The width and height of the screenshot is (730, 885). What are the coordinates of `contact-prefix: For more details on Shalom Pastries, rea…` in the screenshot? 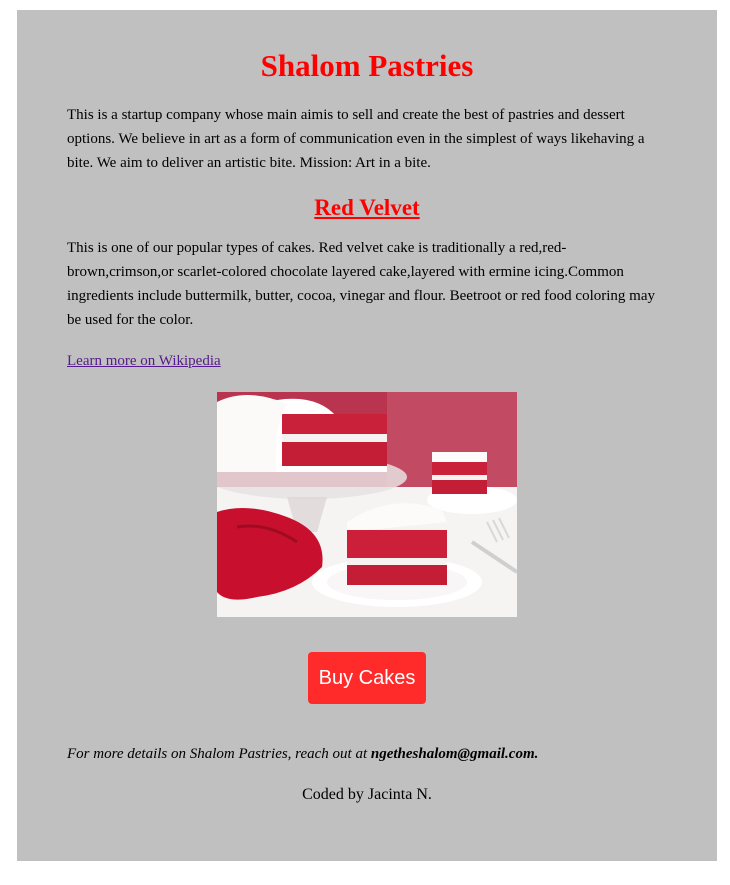 It's located at (219, 754).